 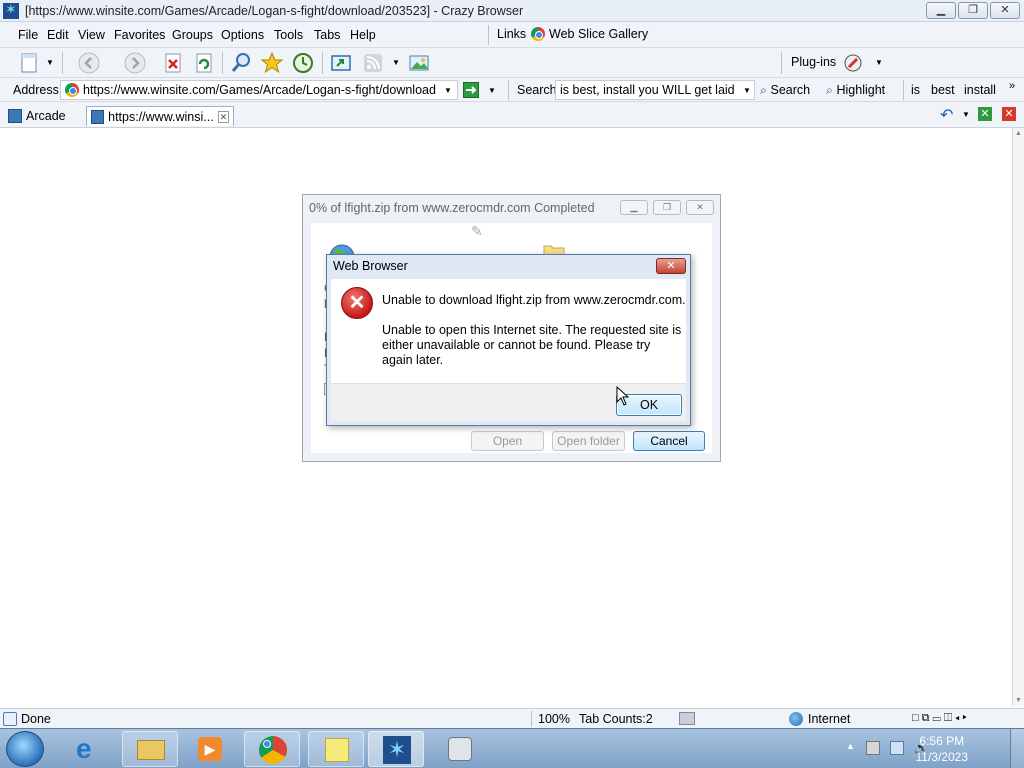 I want to click on network-icon, so click(x=897, y=748).